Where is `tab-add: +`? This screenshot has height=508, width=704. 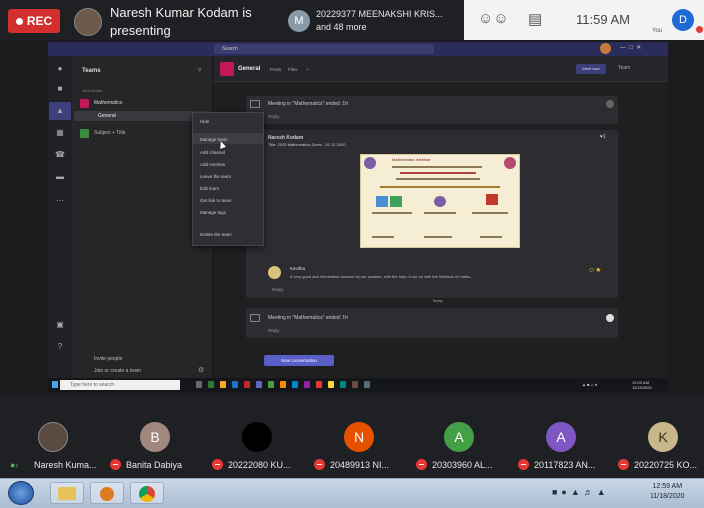
tab-add: + is located at coordinates (307, 69).